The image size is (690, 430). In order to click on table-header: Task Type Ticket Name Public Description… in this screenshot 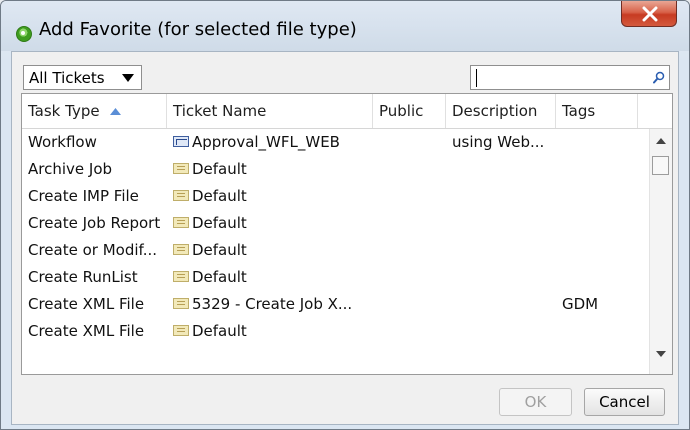, I will do `click(347, 111)`.